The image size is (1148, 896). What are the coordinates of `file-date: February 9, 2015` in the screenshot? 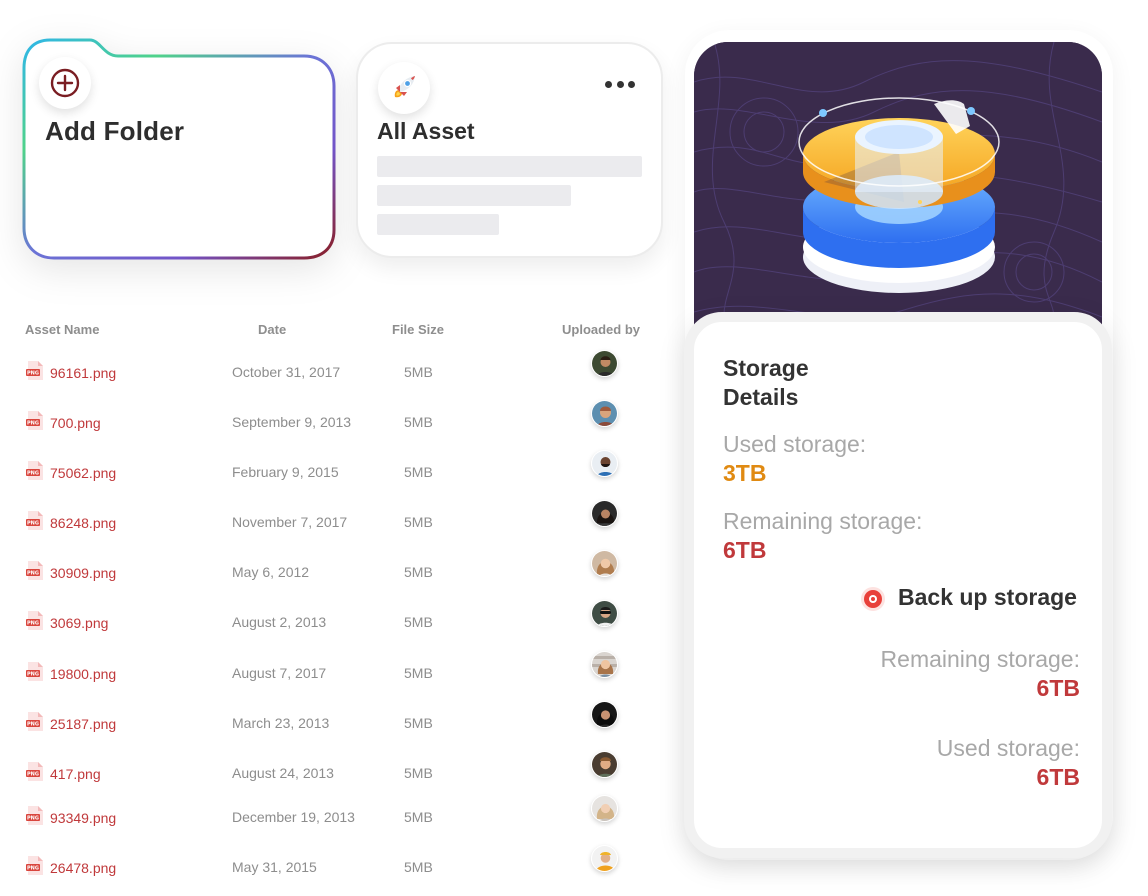 It's located at (285, 472).